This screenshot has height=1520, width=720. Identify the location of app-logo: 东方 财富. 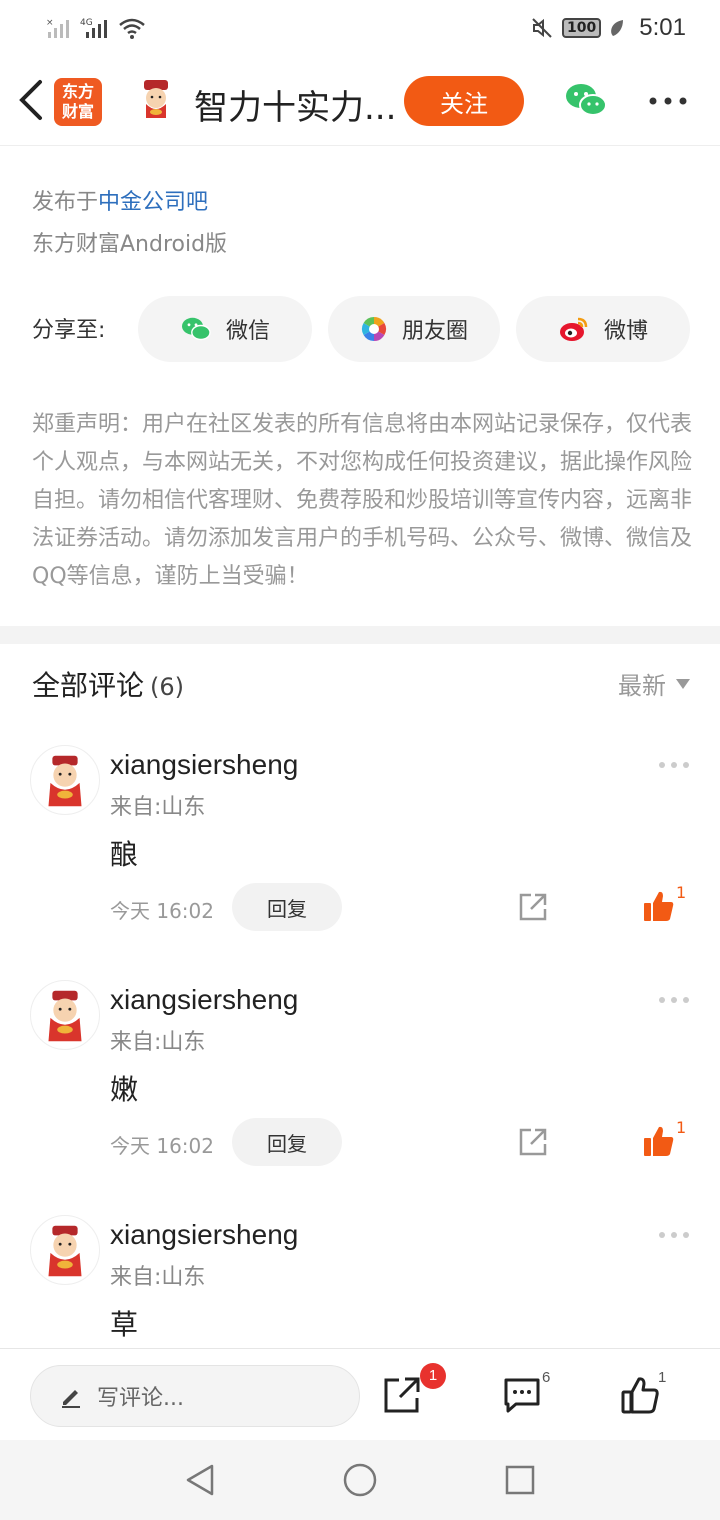
(78, 102).